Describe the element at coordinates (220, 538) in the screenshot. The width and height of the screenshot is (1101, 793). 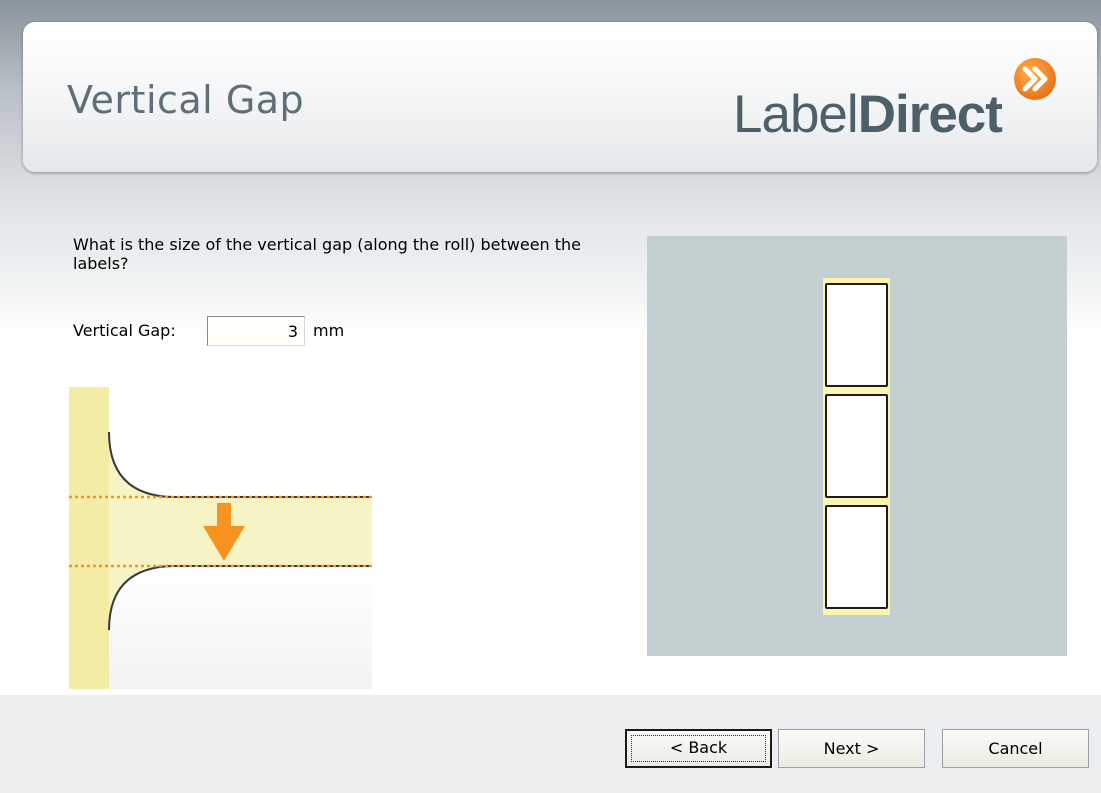
I see `vertical-gap-illustration` at that location.